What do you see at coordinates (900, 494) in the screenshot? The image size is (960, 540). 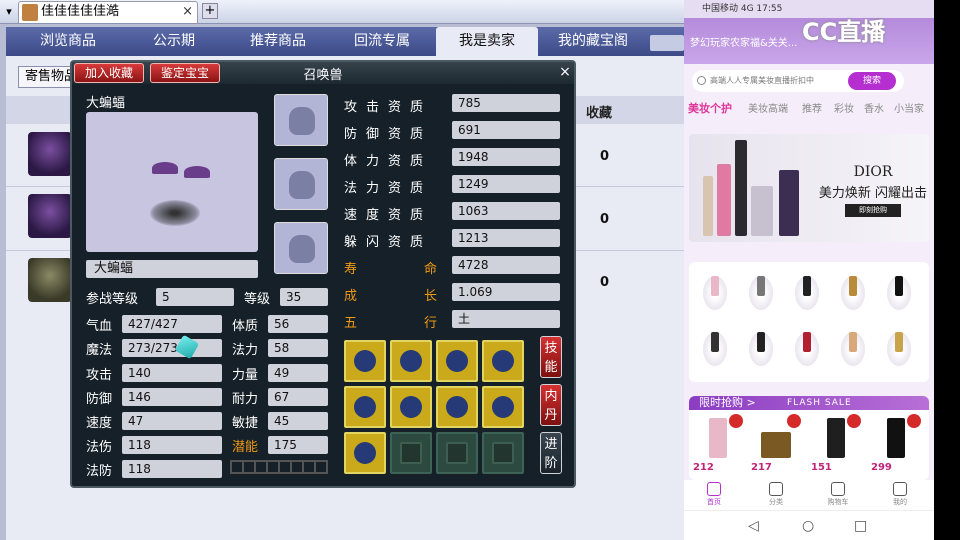 I see `tab-profile: 我的` at bounding box center [900, 494].